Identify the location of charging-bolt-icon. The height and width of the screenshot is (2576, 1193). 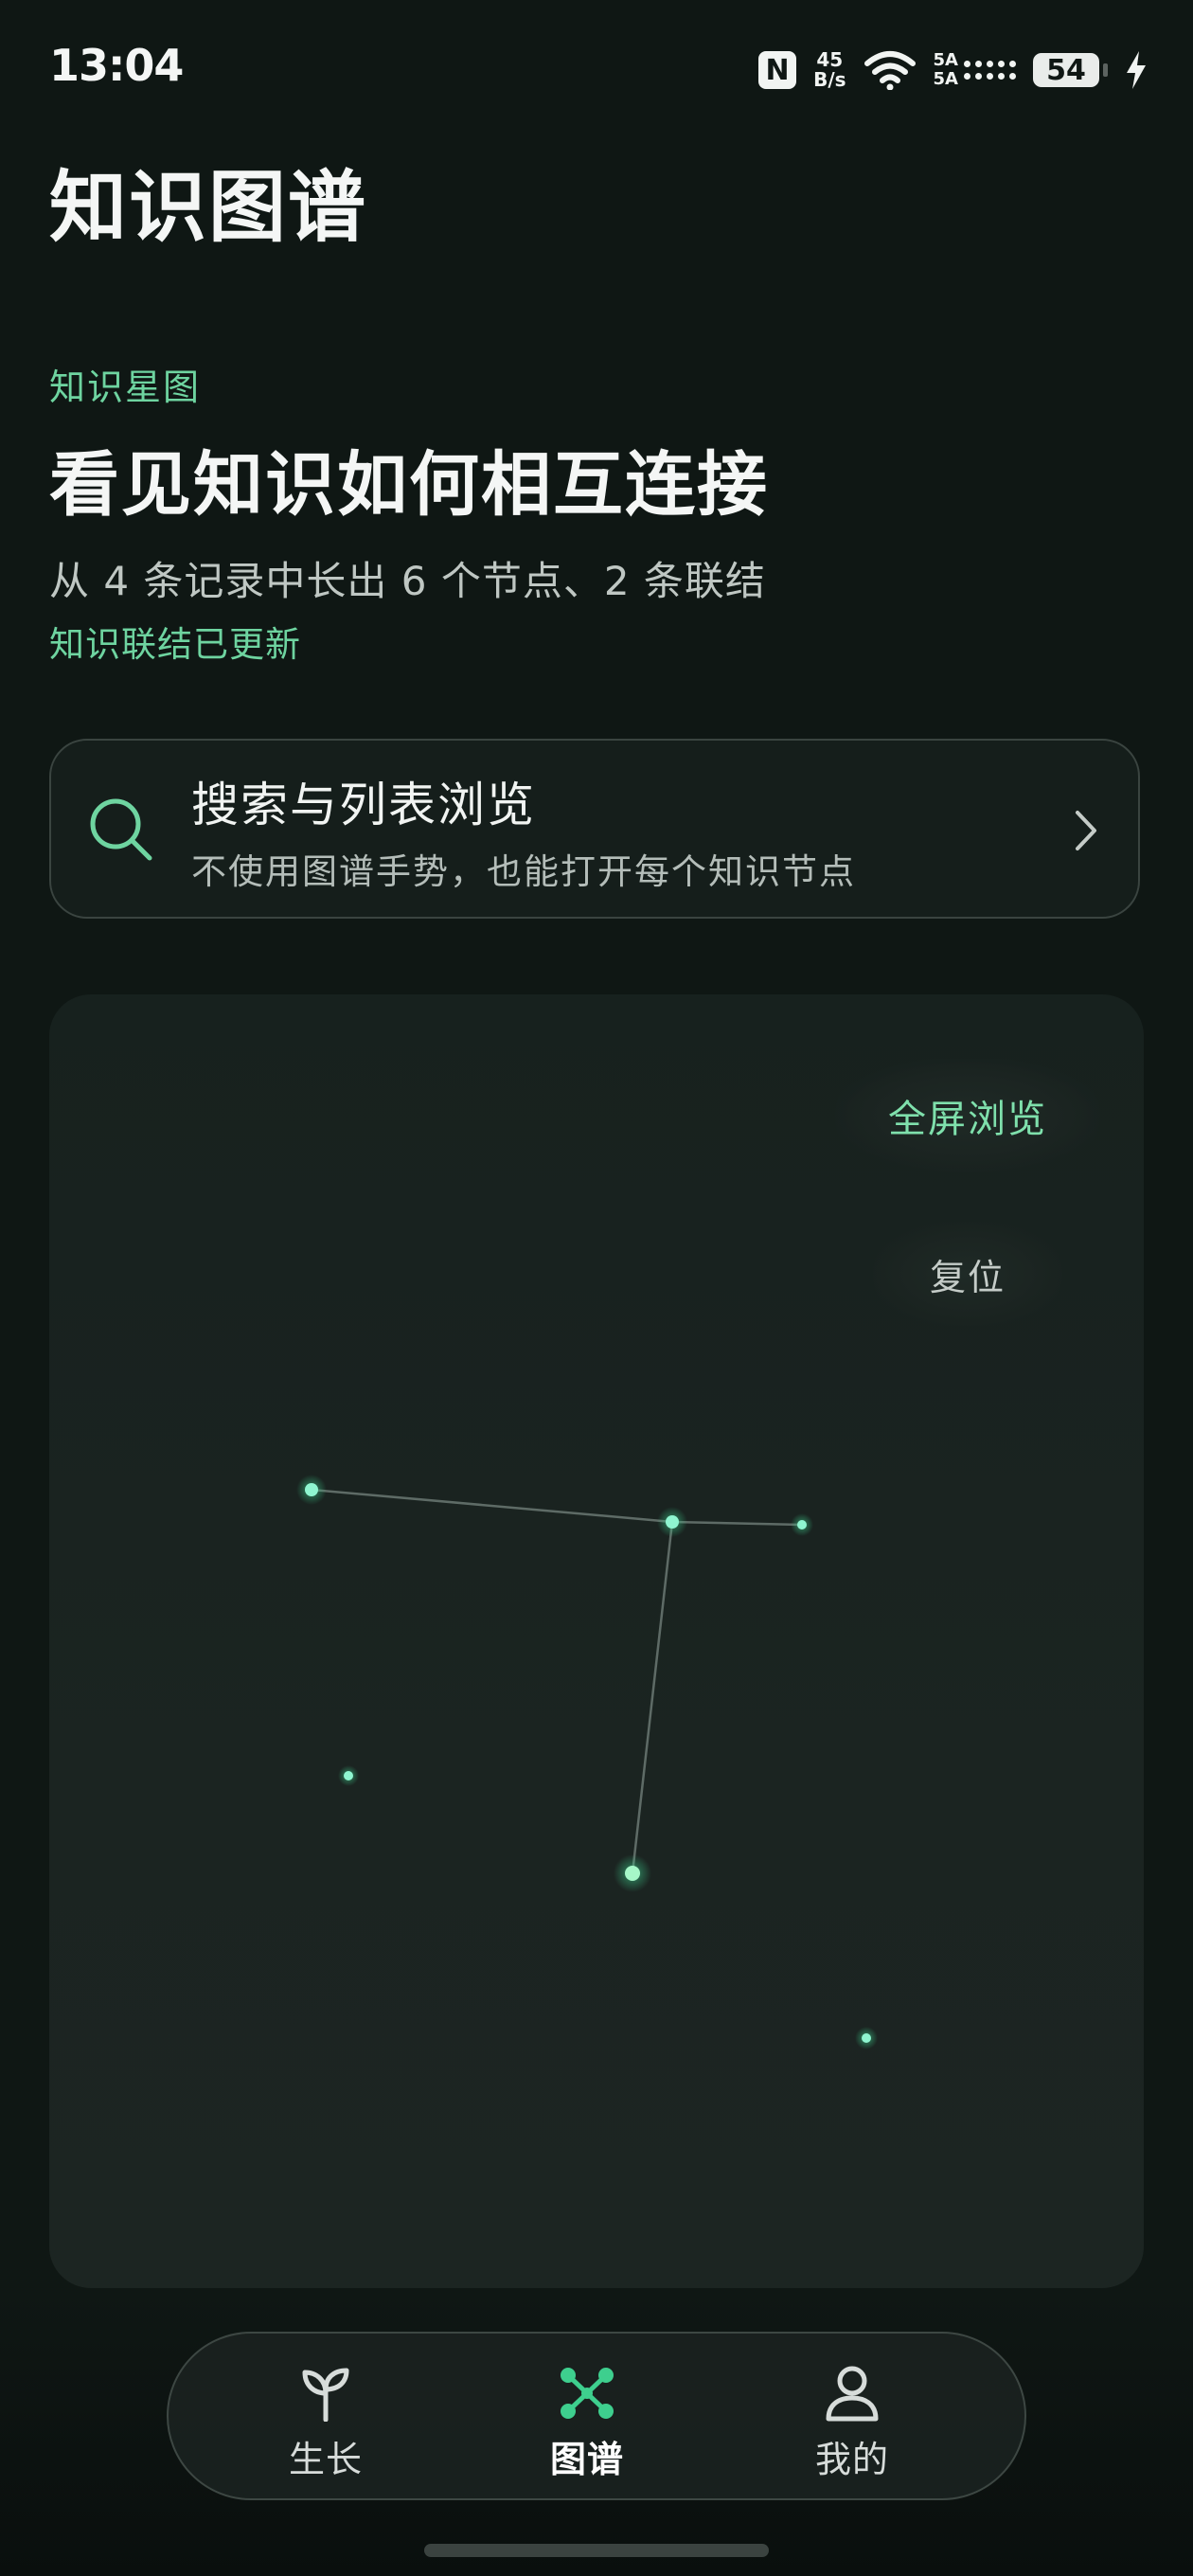
(1136, 70).